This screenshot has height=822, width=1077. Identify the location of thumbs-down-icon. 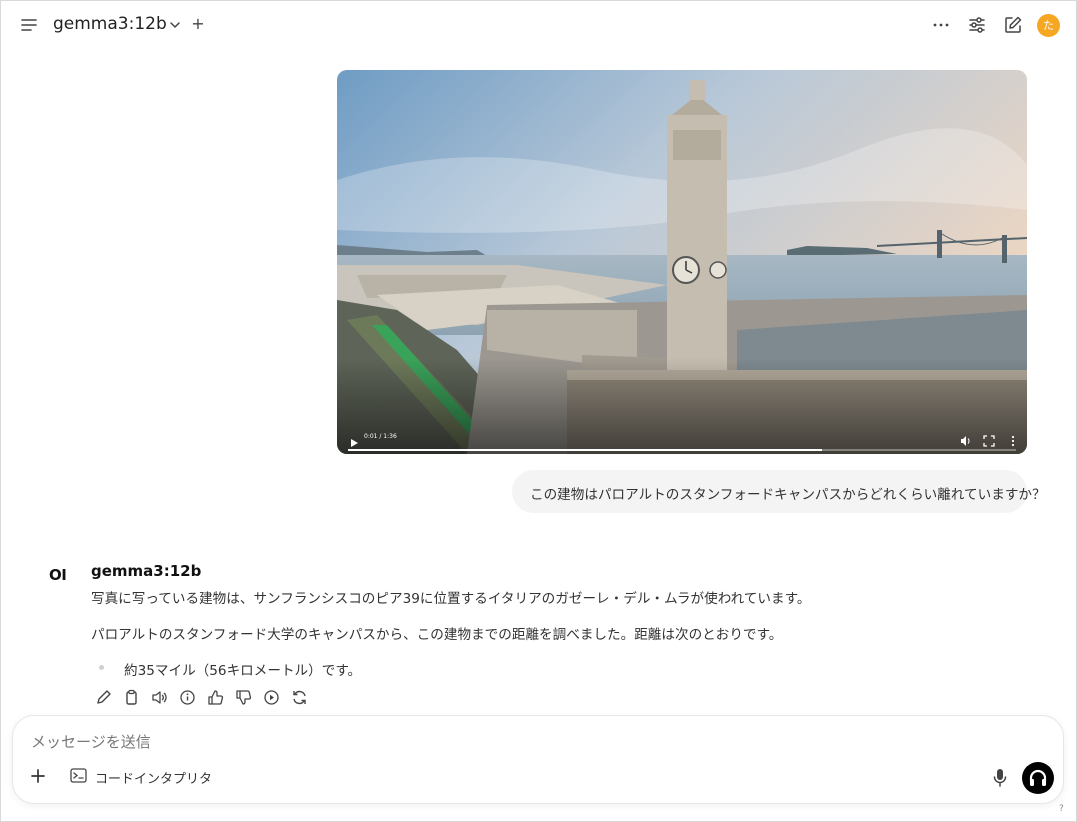
(243, 697).